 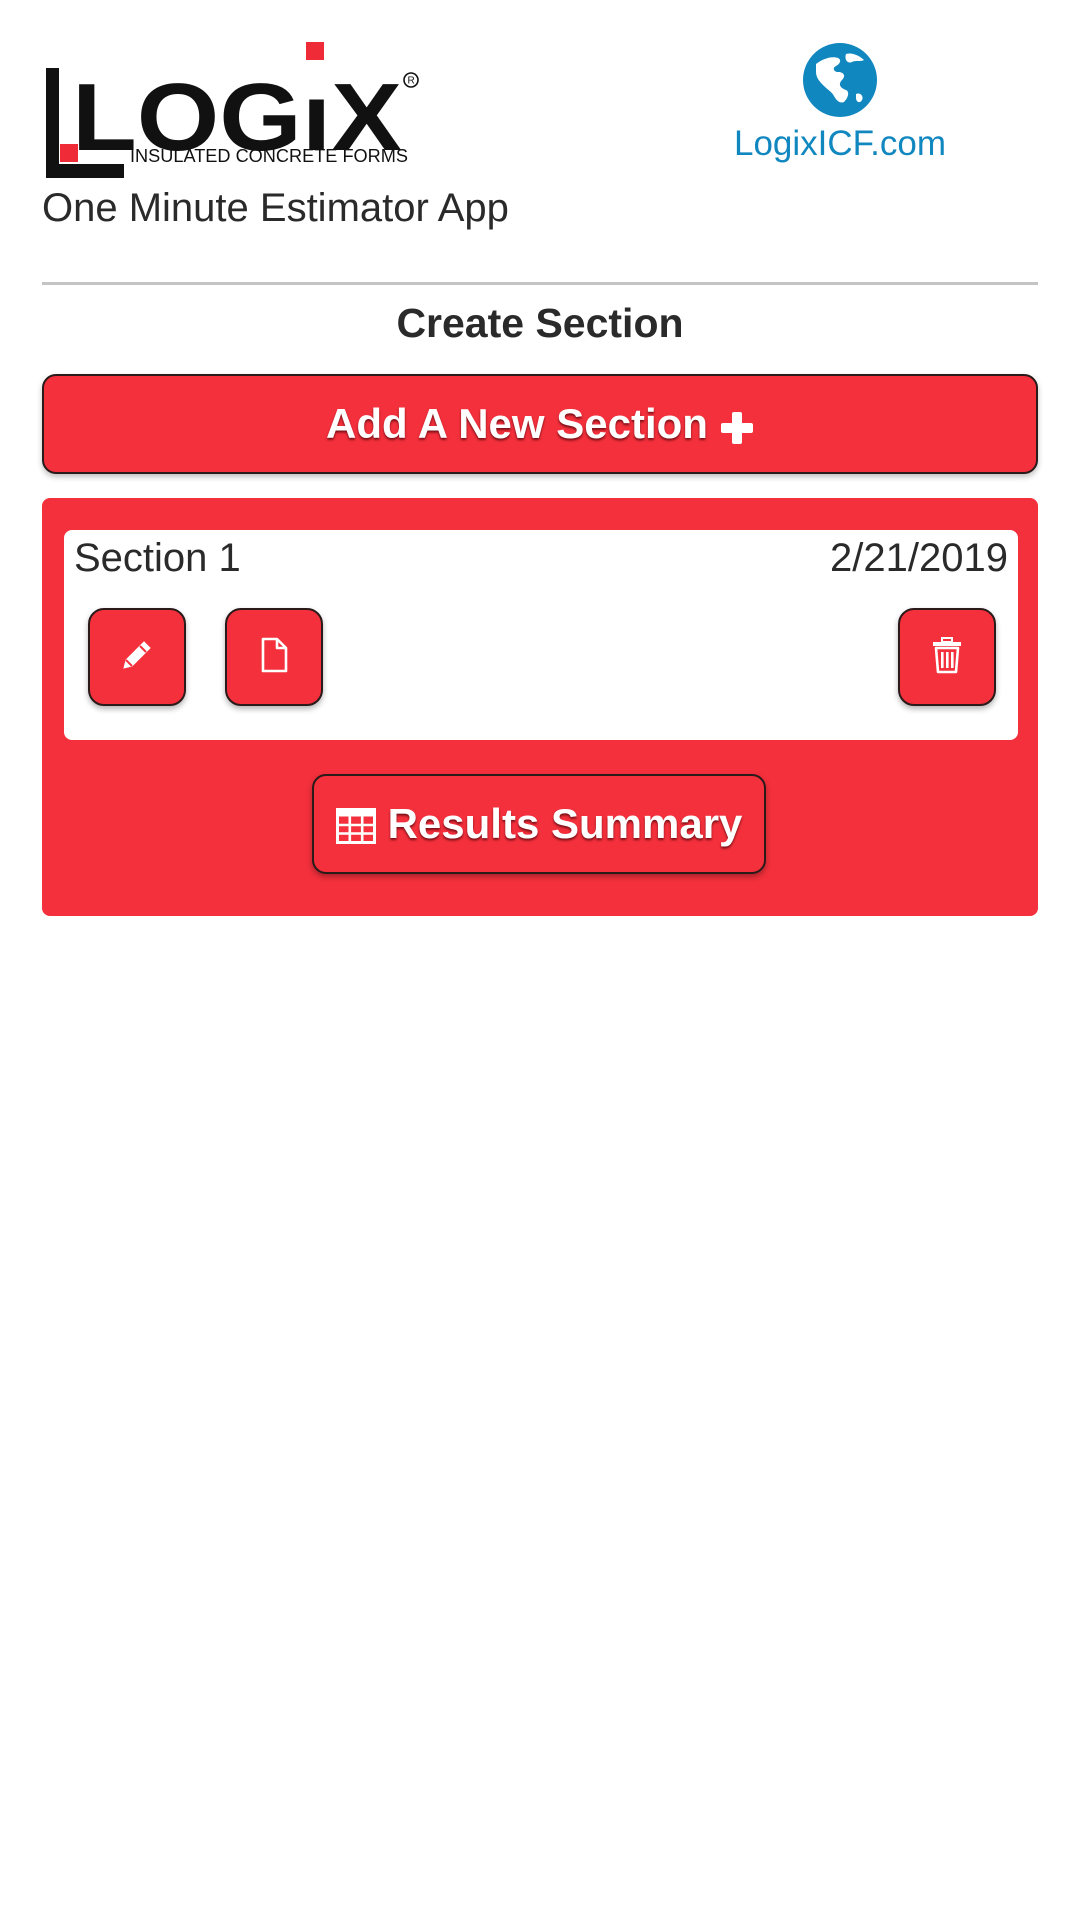 I want to click on results-summary-label: Results Summary, so click(x=565, y=823).